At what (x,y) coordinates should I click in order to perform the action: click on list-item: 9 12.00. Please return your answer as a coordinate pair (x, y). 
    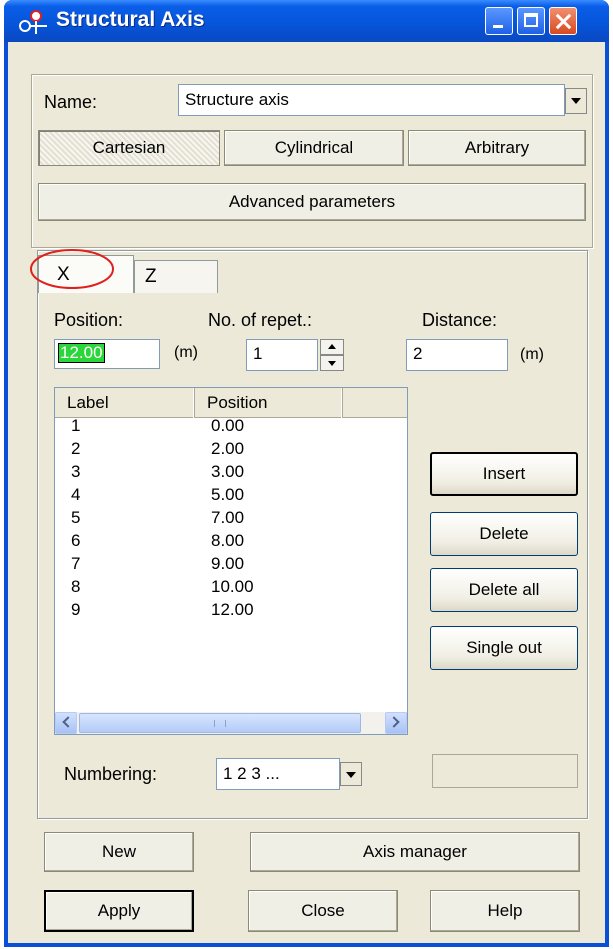
    Looking at the image, I should click on (228, 609).